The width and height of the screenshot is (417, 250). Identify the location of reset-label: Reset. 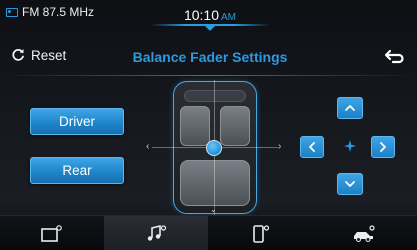
(49, 55).